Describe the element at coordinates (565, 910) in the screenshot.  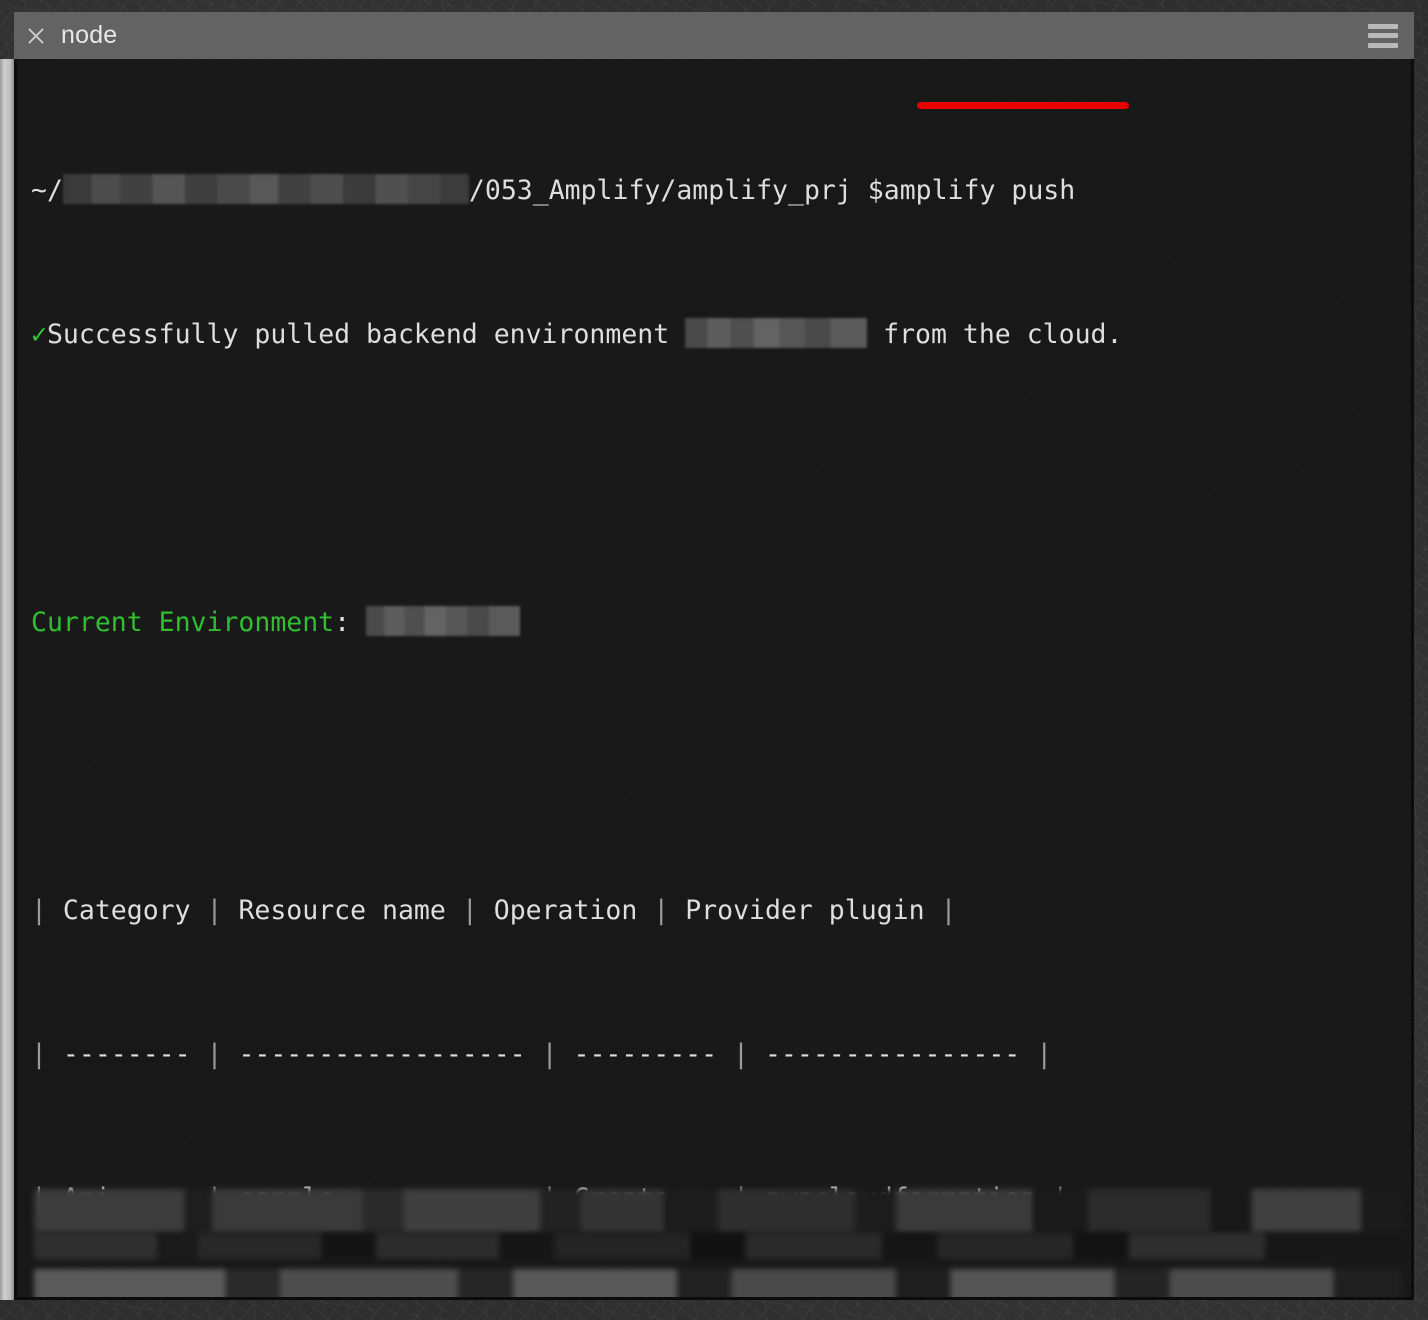
I see `table-header-operation: Operation` at that location.